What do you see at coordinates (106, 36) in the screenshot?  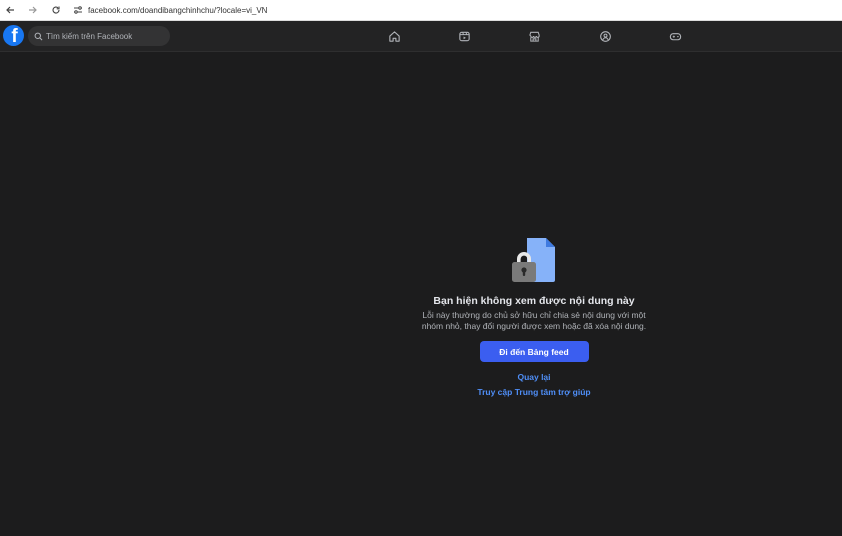 I see `search-input` at bounding box center [106, 36].